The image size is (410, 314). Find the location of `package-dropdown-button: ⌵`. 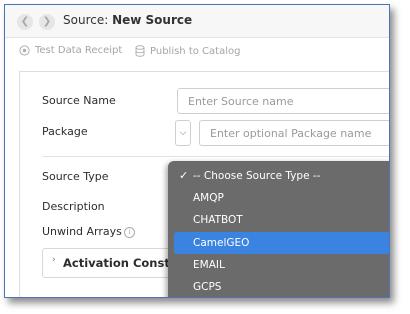

package-dropdown-button: ⌵ is located at coordinates (183, 133).